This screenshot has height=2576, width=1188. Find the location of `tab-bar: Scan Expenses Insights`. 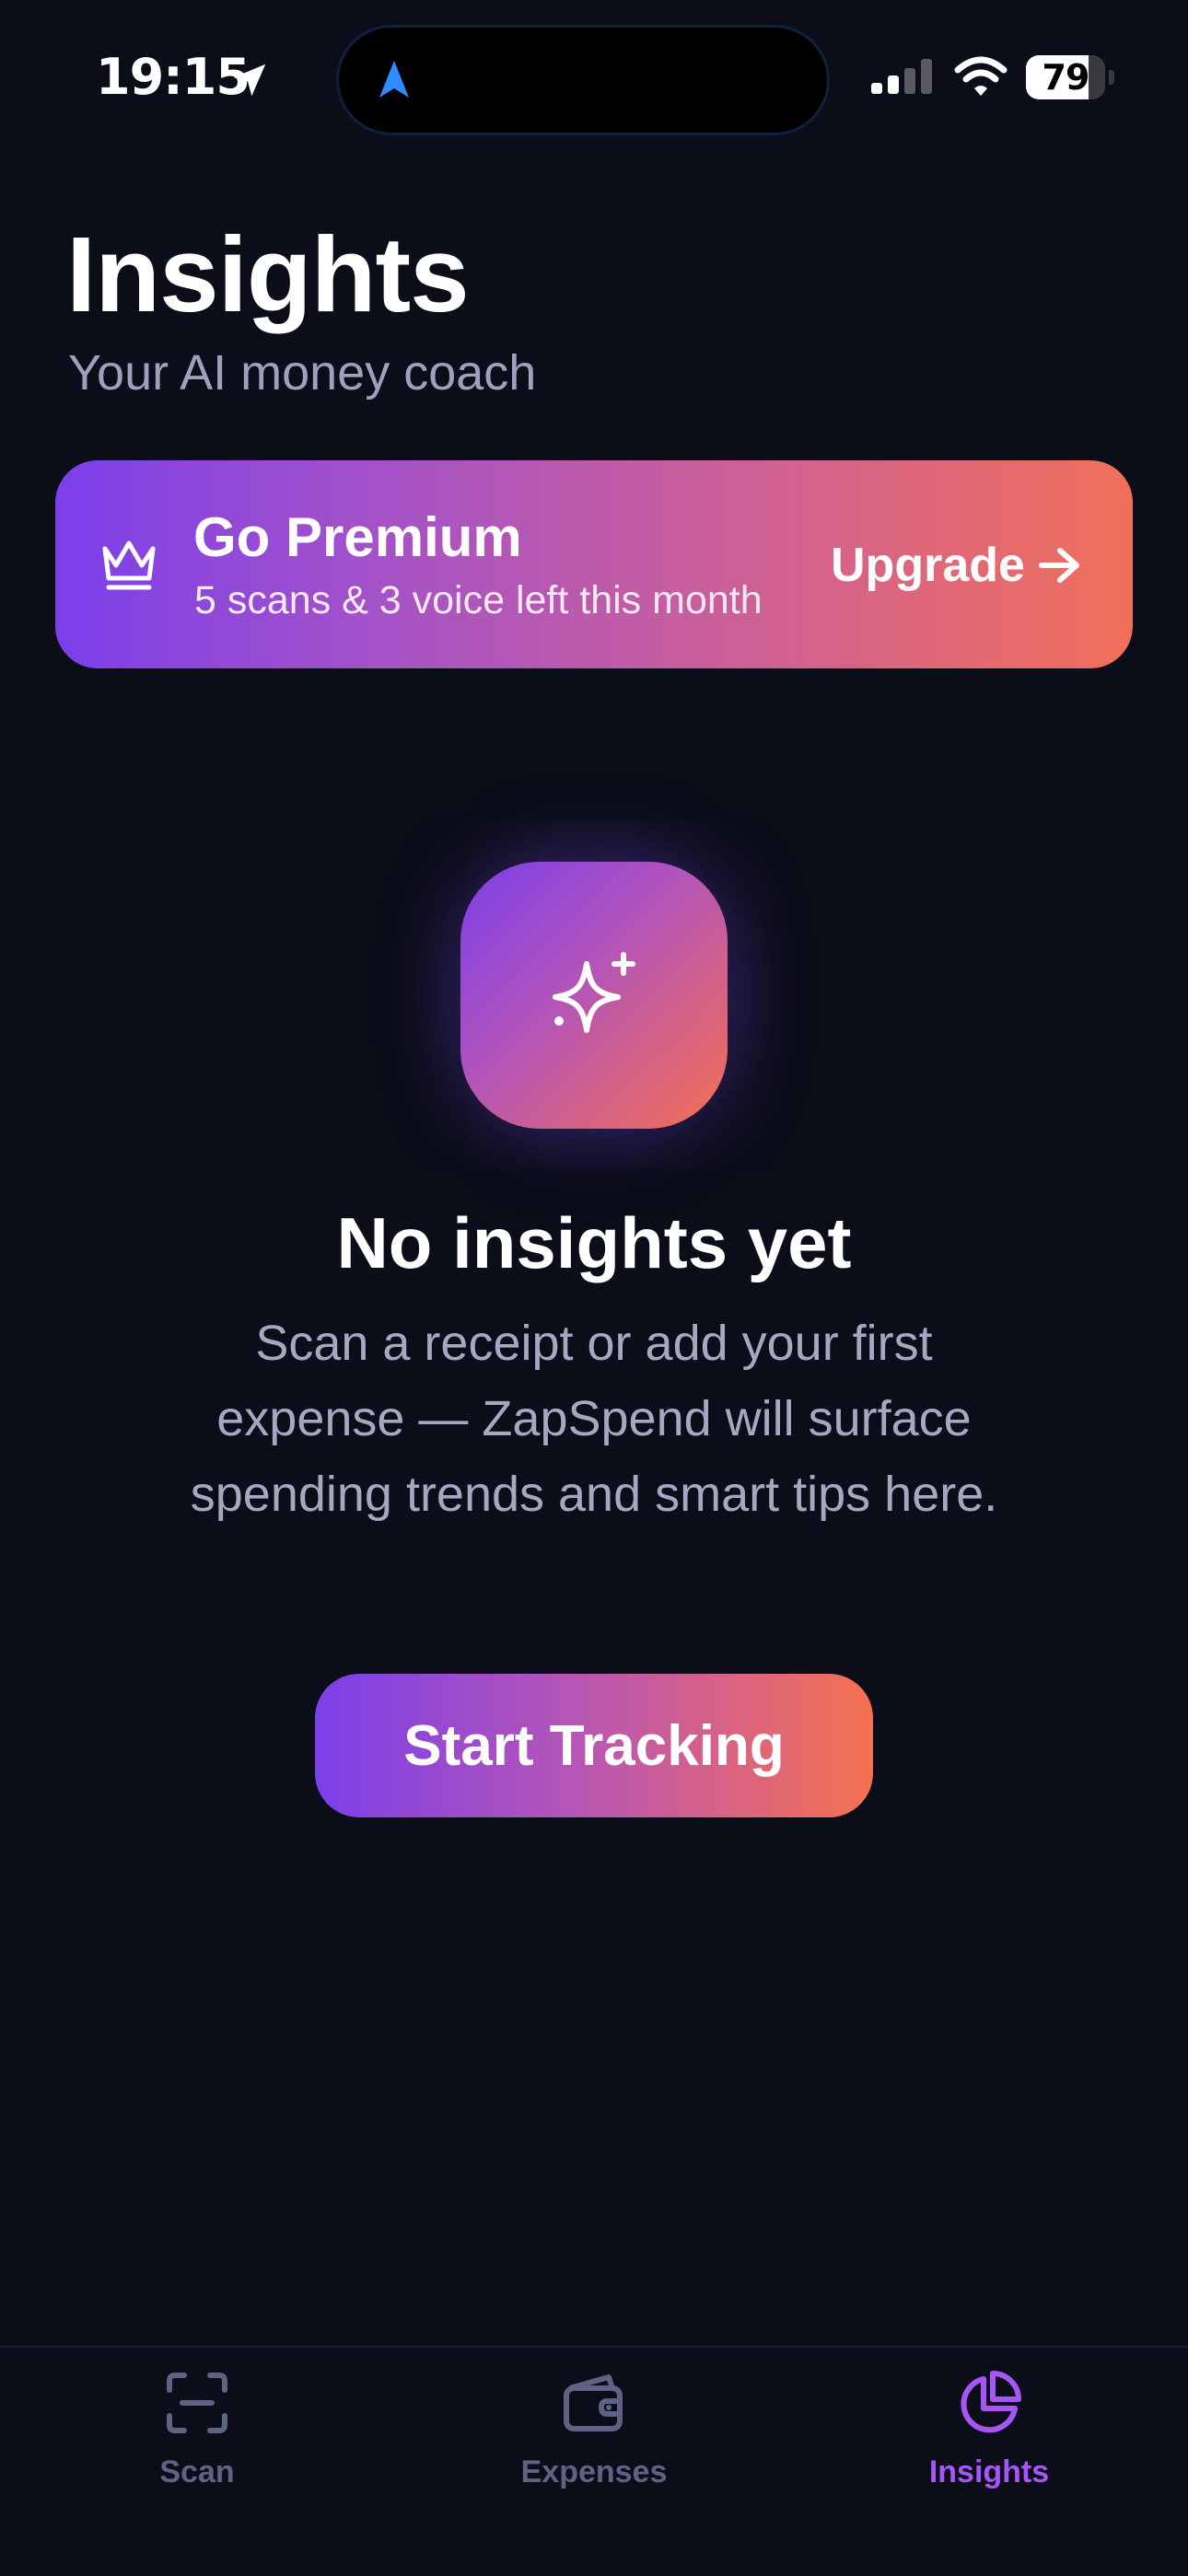

tab-bar: Scan Expenses Insights is located at coordinates (594, 2461).